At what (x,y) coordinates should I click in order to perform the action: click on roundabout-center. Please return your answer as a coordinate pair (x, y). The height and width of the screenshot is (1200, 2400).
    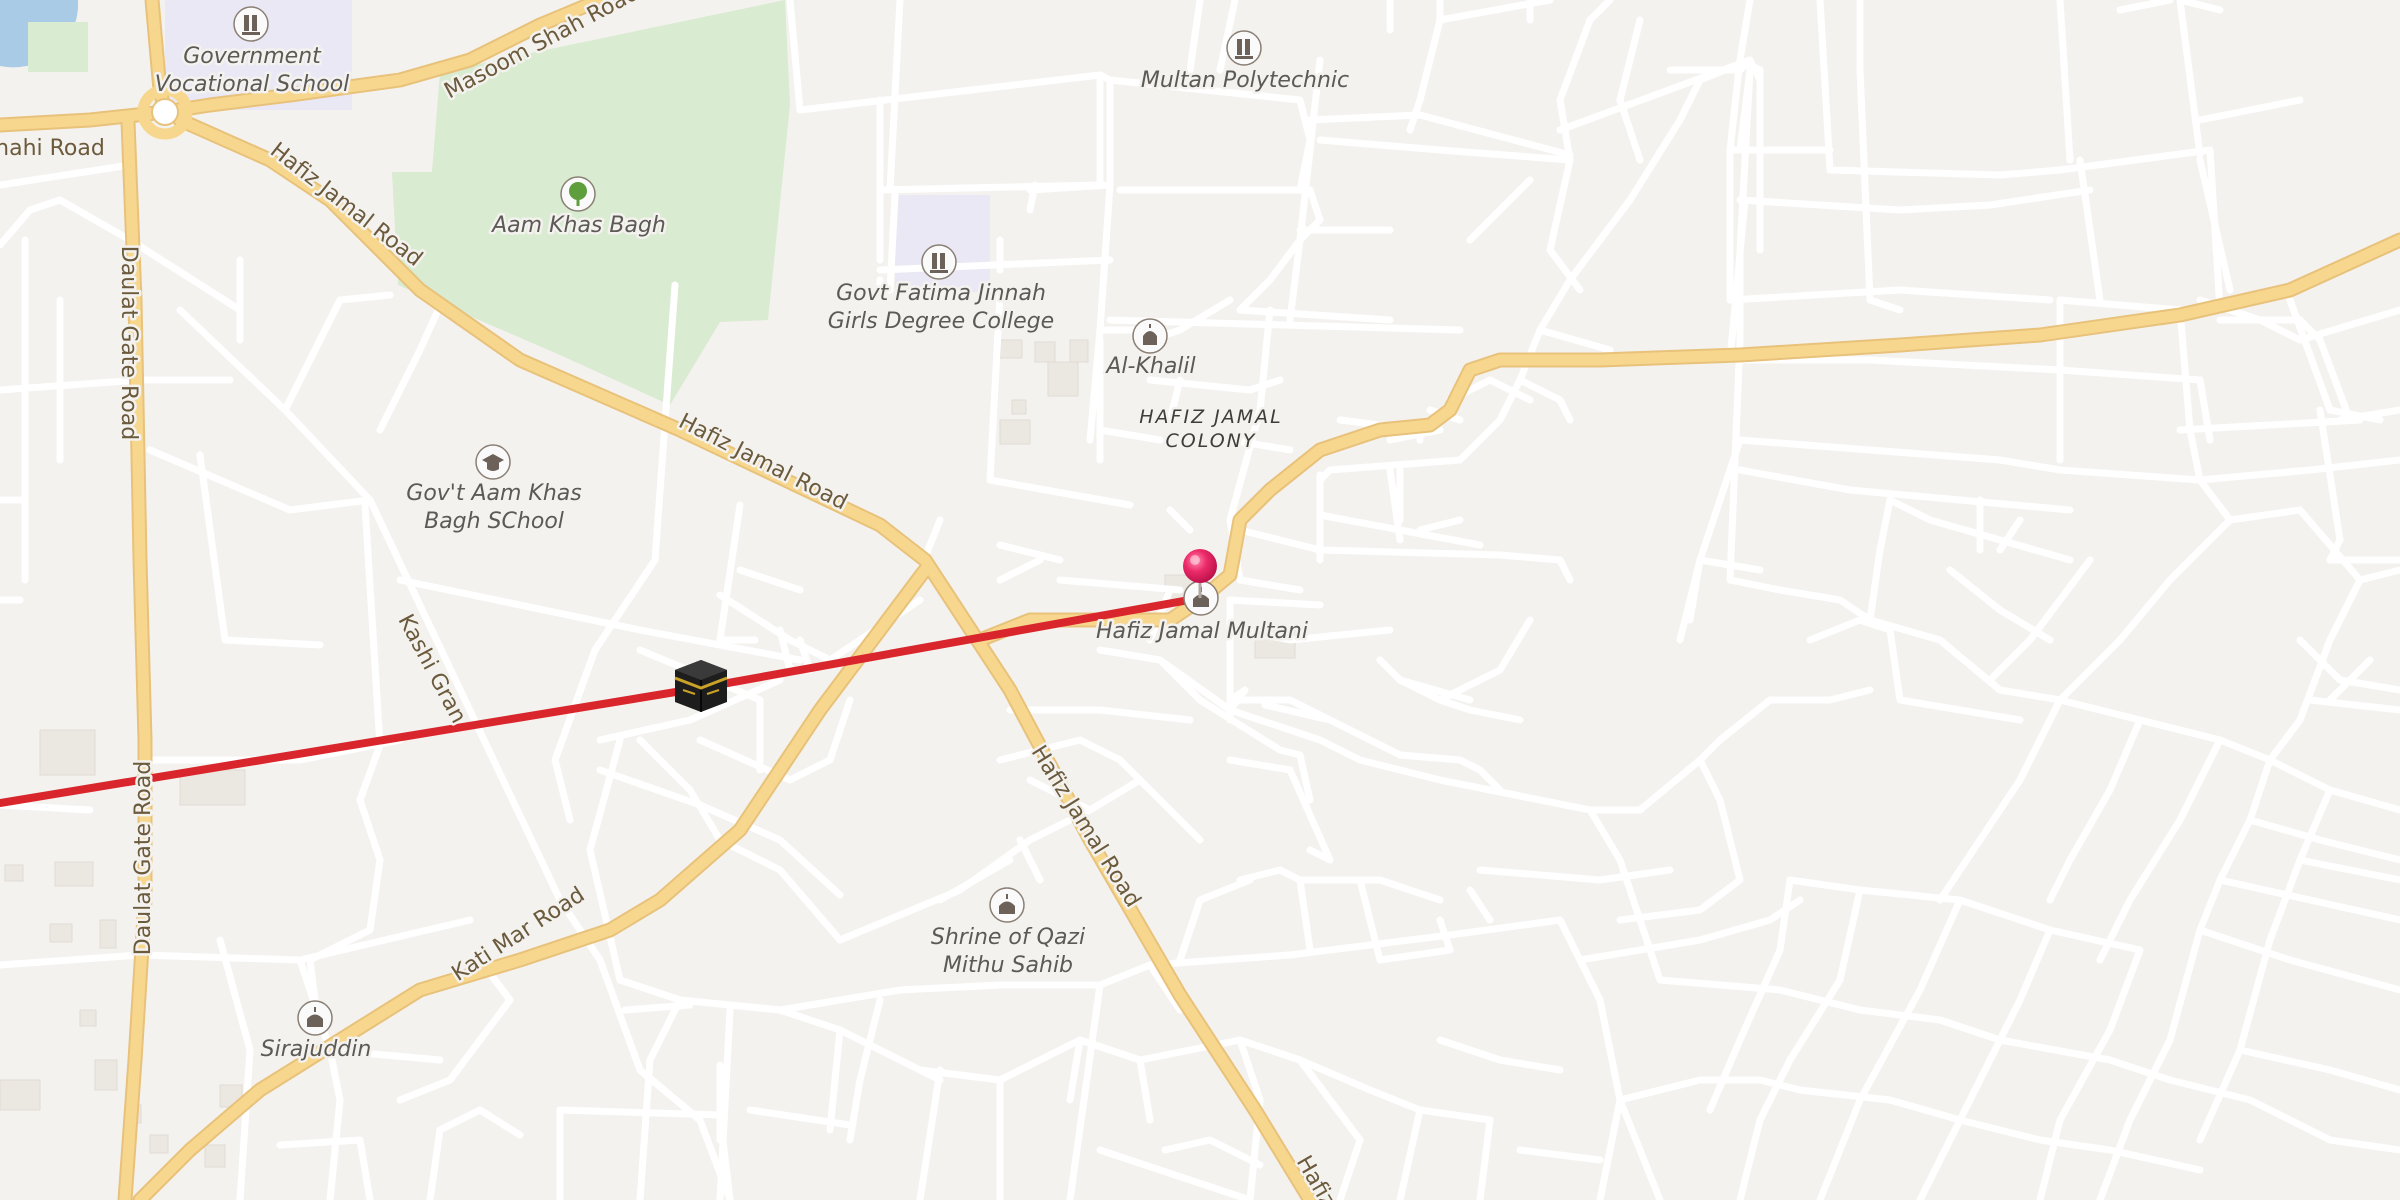
    Looking at the image, I should click on (165, 112).